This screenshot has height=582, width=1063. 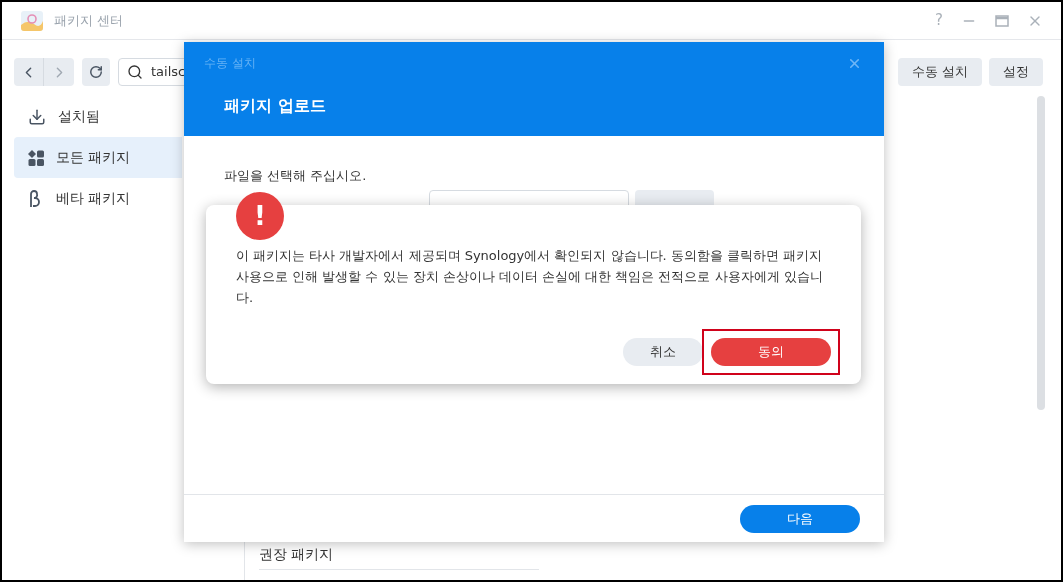 I want to click on back-button, so click(x=29, y=72).